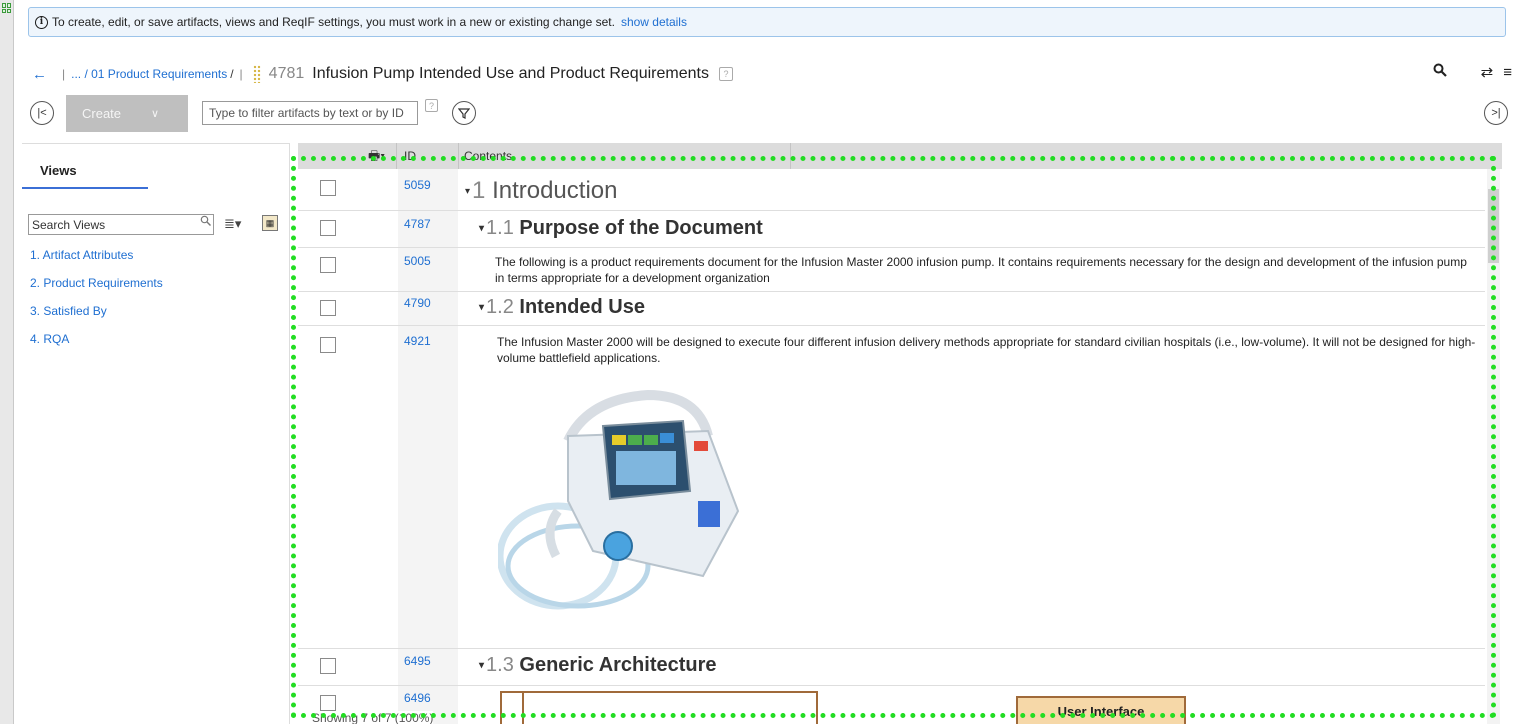 The height and width of the screenshot is (724, 1531). Describe the element at coordinates (417, 698) in the screenshot. I see `artifact-id-link: 6496` at that location.